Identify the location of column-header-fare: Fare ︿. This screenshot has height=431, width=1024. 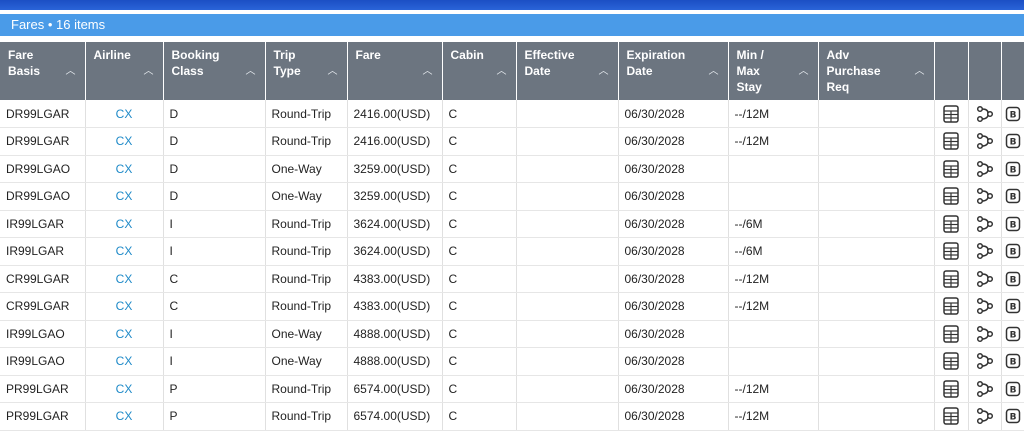
(395, 71).